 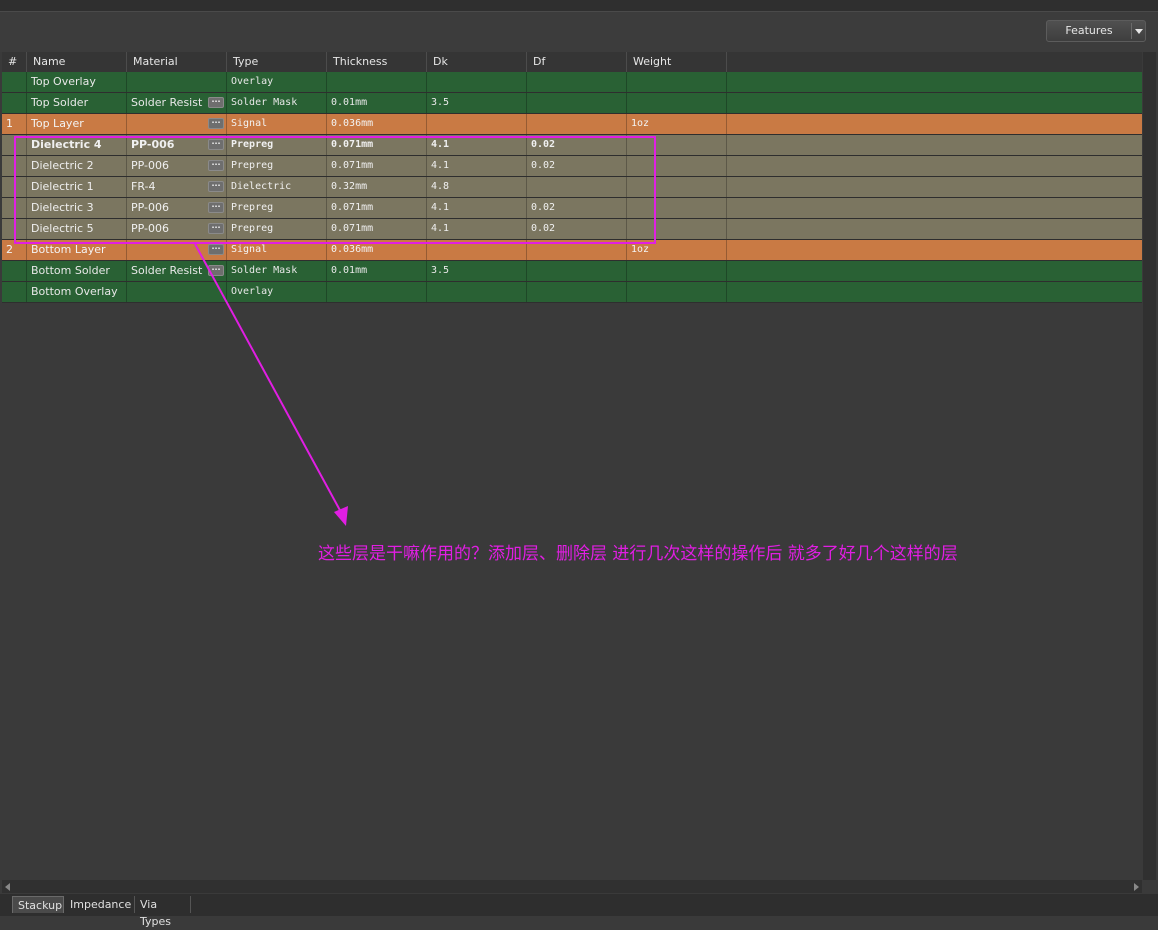 I want to click on annotation-arrow, so click(x=271, y=384).